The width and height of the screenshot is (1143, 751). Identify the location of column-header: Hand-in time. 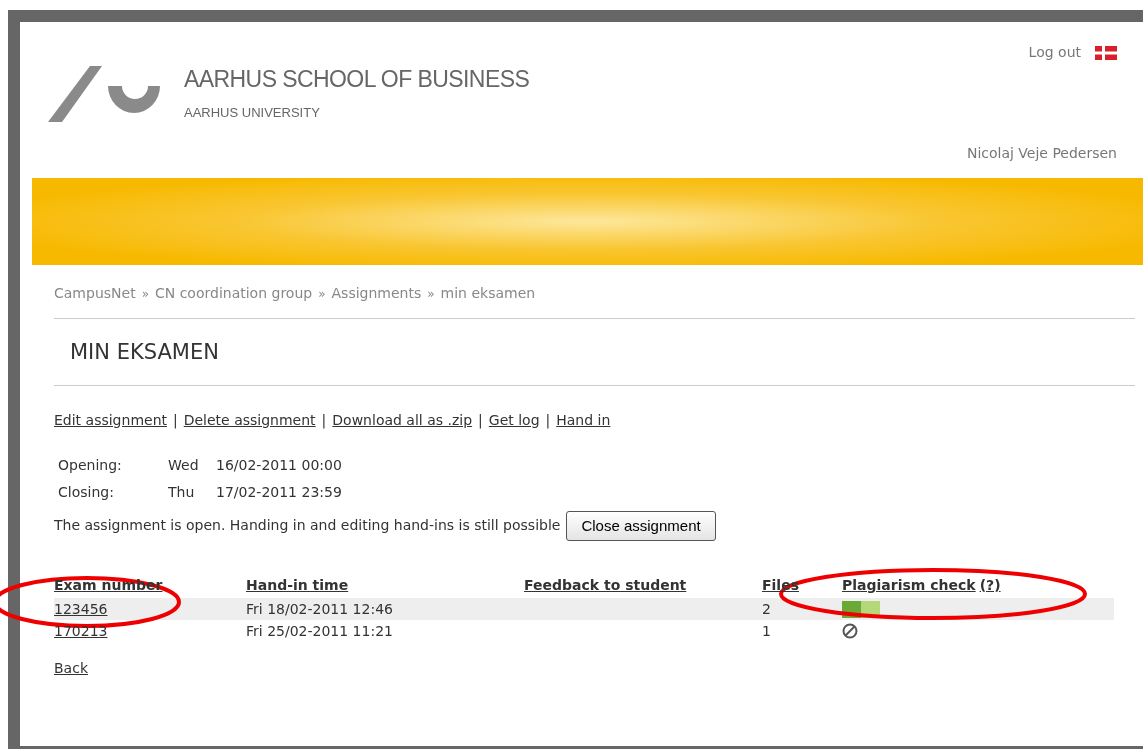
(297, 585).